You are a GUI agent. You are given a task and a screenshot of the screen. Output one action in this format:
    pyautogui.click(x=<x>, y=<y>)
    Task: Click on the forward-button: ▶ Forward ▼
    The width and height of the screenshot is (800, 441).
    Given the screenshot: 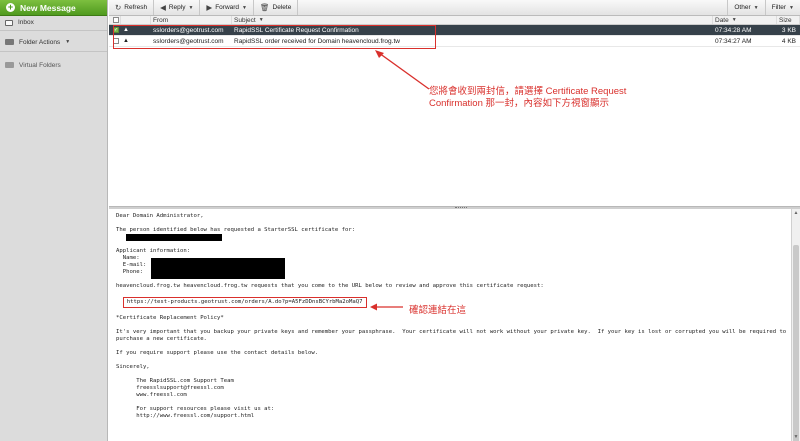 What is the action you would take?
    pyautogui.click(x=227, y=7)
    